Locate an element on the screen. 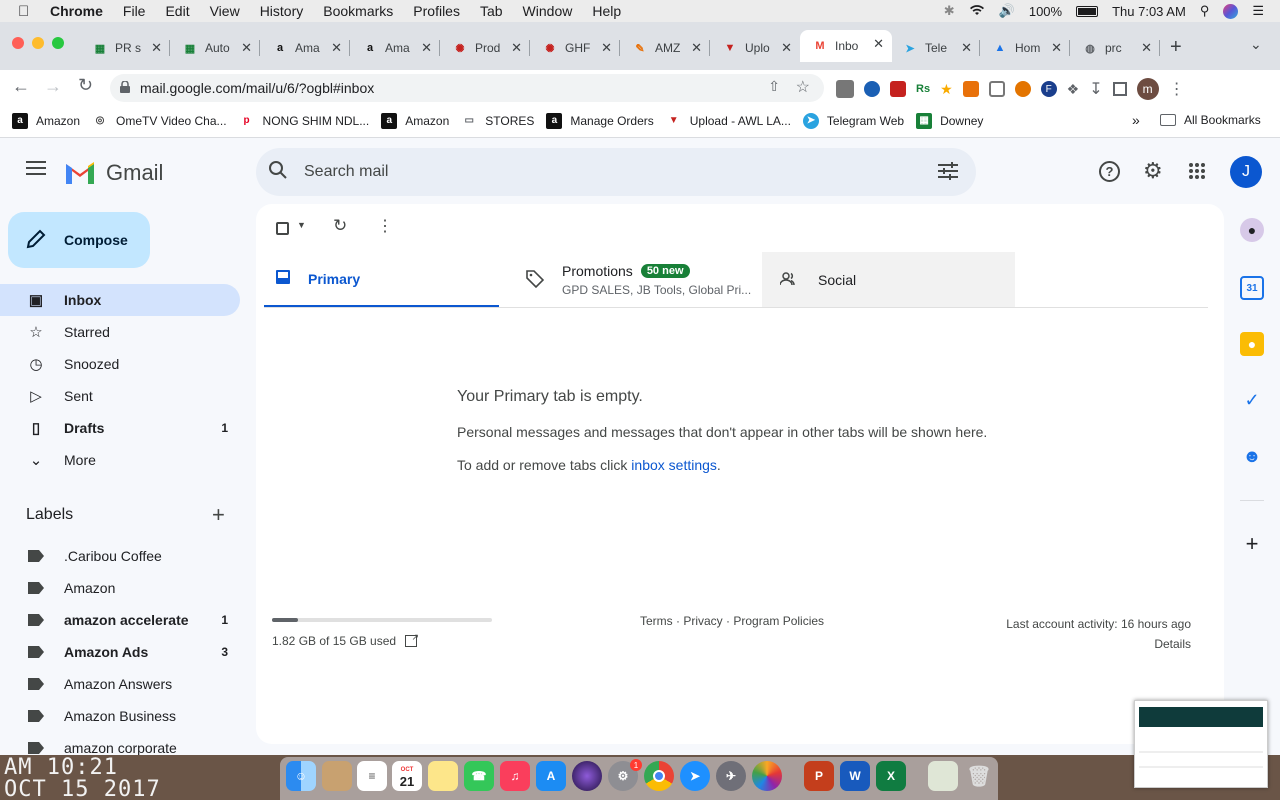 The height and width of the screenshot is (800, 1280). nav-item-drafts: ▯ Drafts 1 is located at coordinates (120, 428).